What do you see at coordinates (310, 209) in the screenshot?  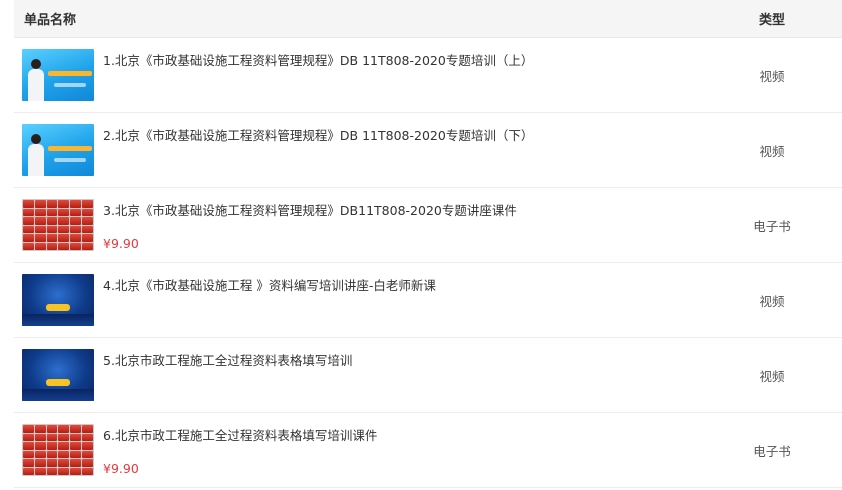 I see `item-title: 3.北京《市政基础设施工程资料管理规程》DB11T808-2020专题讲座课件` at bounding box center [310, 209].